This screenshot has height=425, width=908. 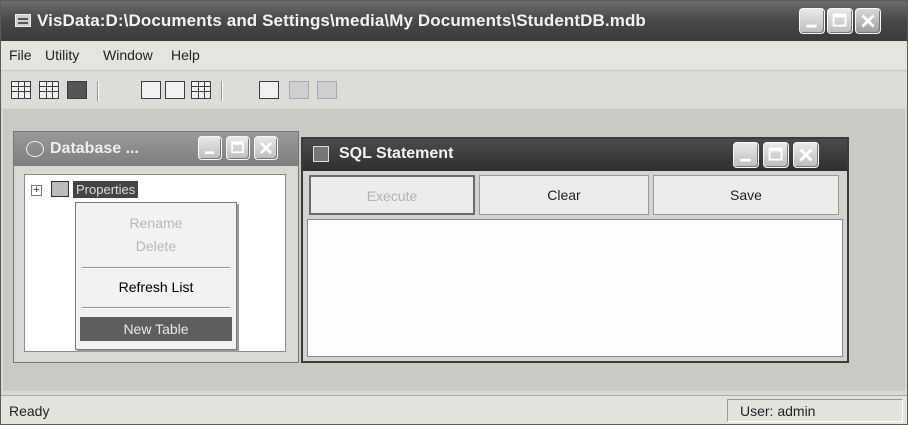 What do you see at coordinates (575, 155) in the screenshot?
I see `sql-window-titlebar: SQL Statement` at bounding box center [575, 155].